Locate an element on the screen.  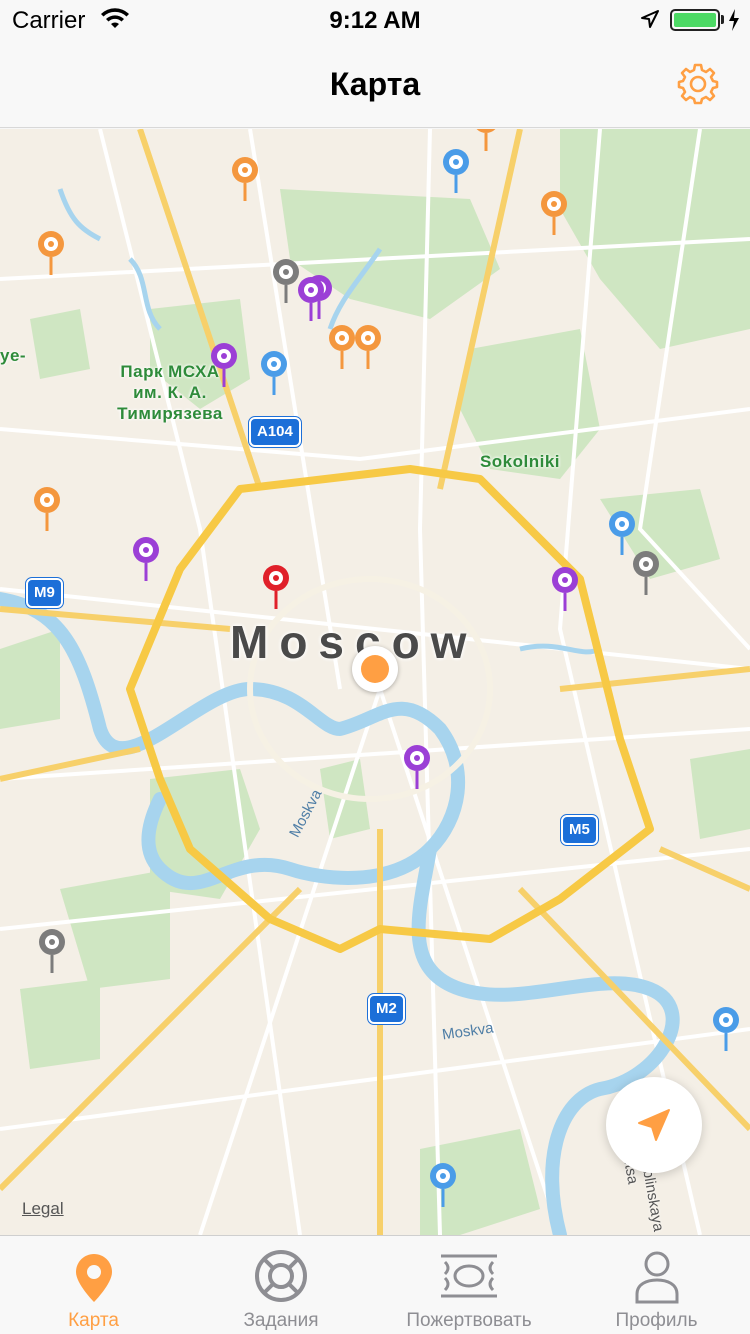
battery-icon is located at coordinates (695, 20).